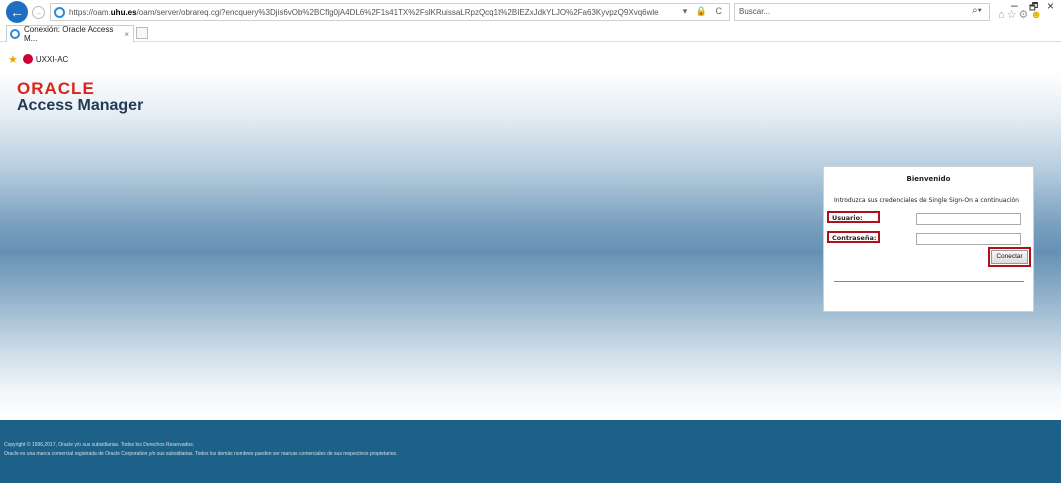  I want to click on password-field, so click(968, 239).